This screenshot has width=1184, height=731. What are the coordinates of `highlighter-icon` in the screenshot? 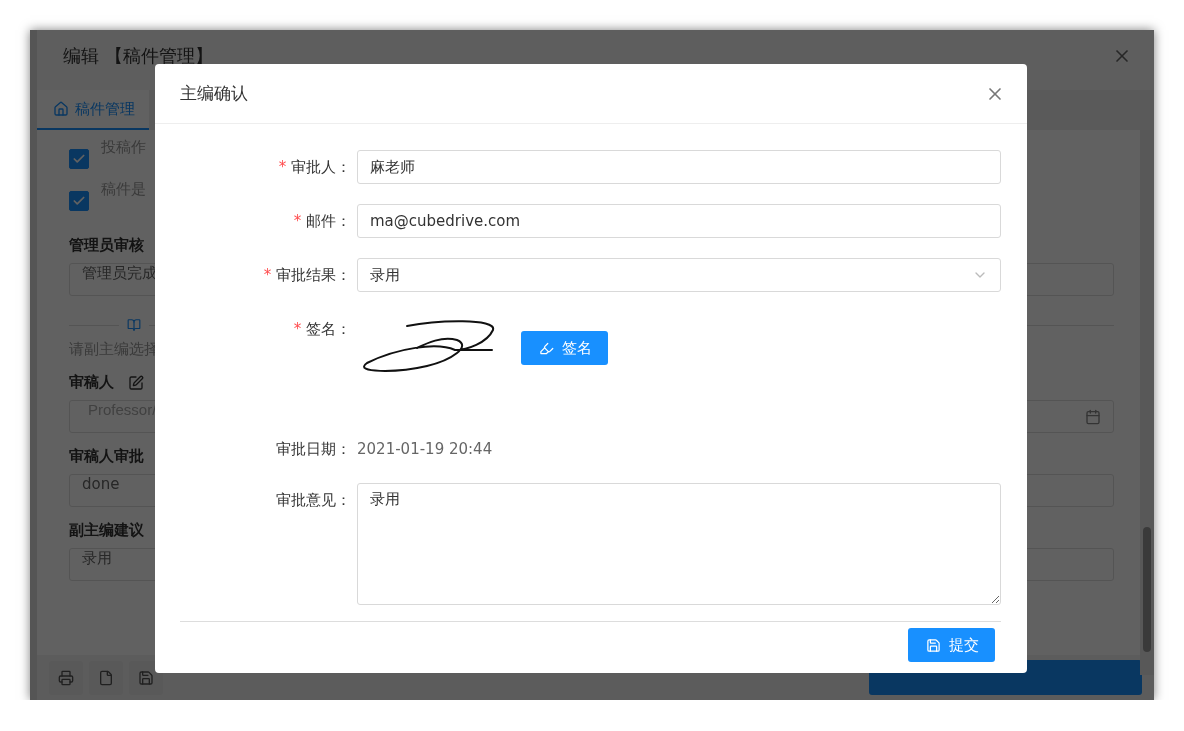 It's located at (546, 348).